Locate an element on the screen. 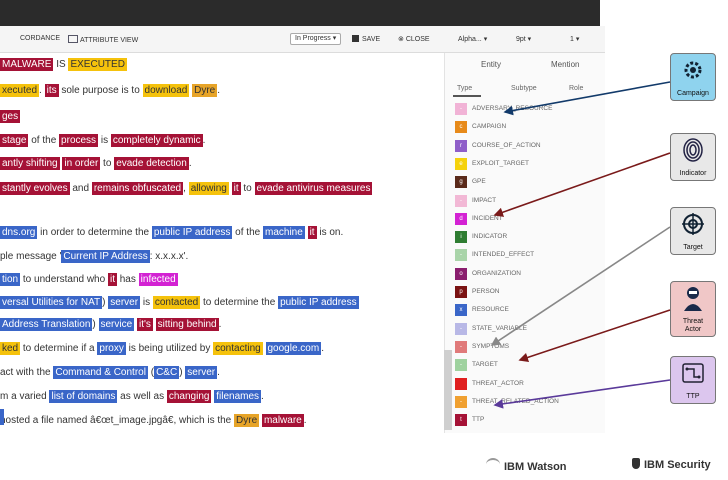  save-button: SAVE is located at coordinates (366, 39).